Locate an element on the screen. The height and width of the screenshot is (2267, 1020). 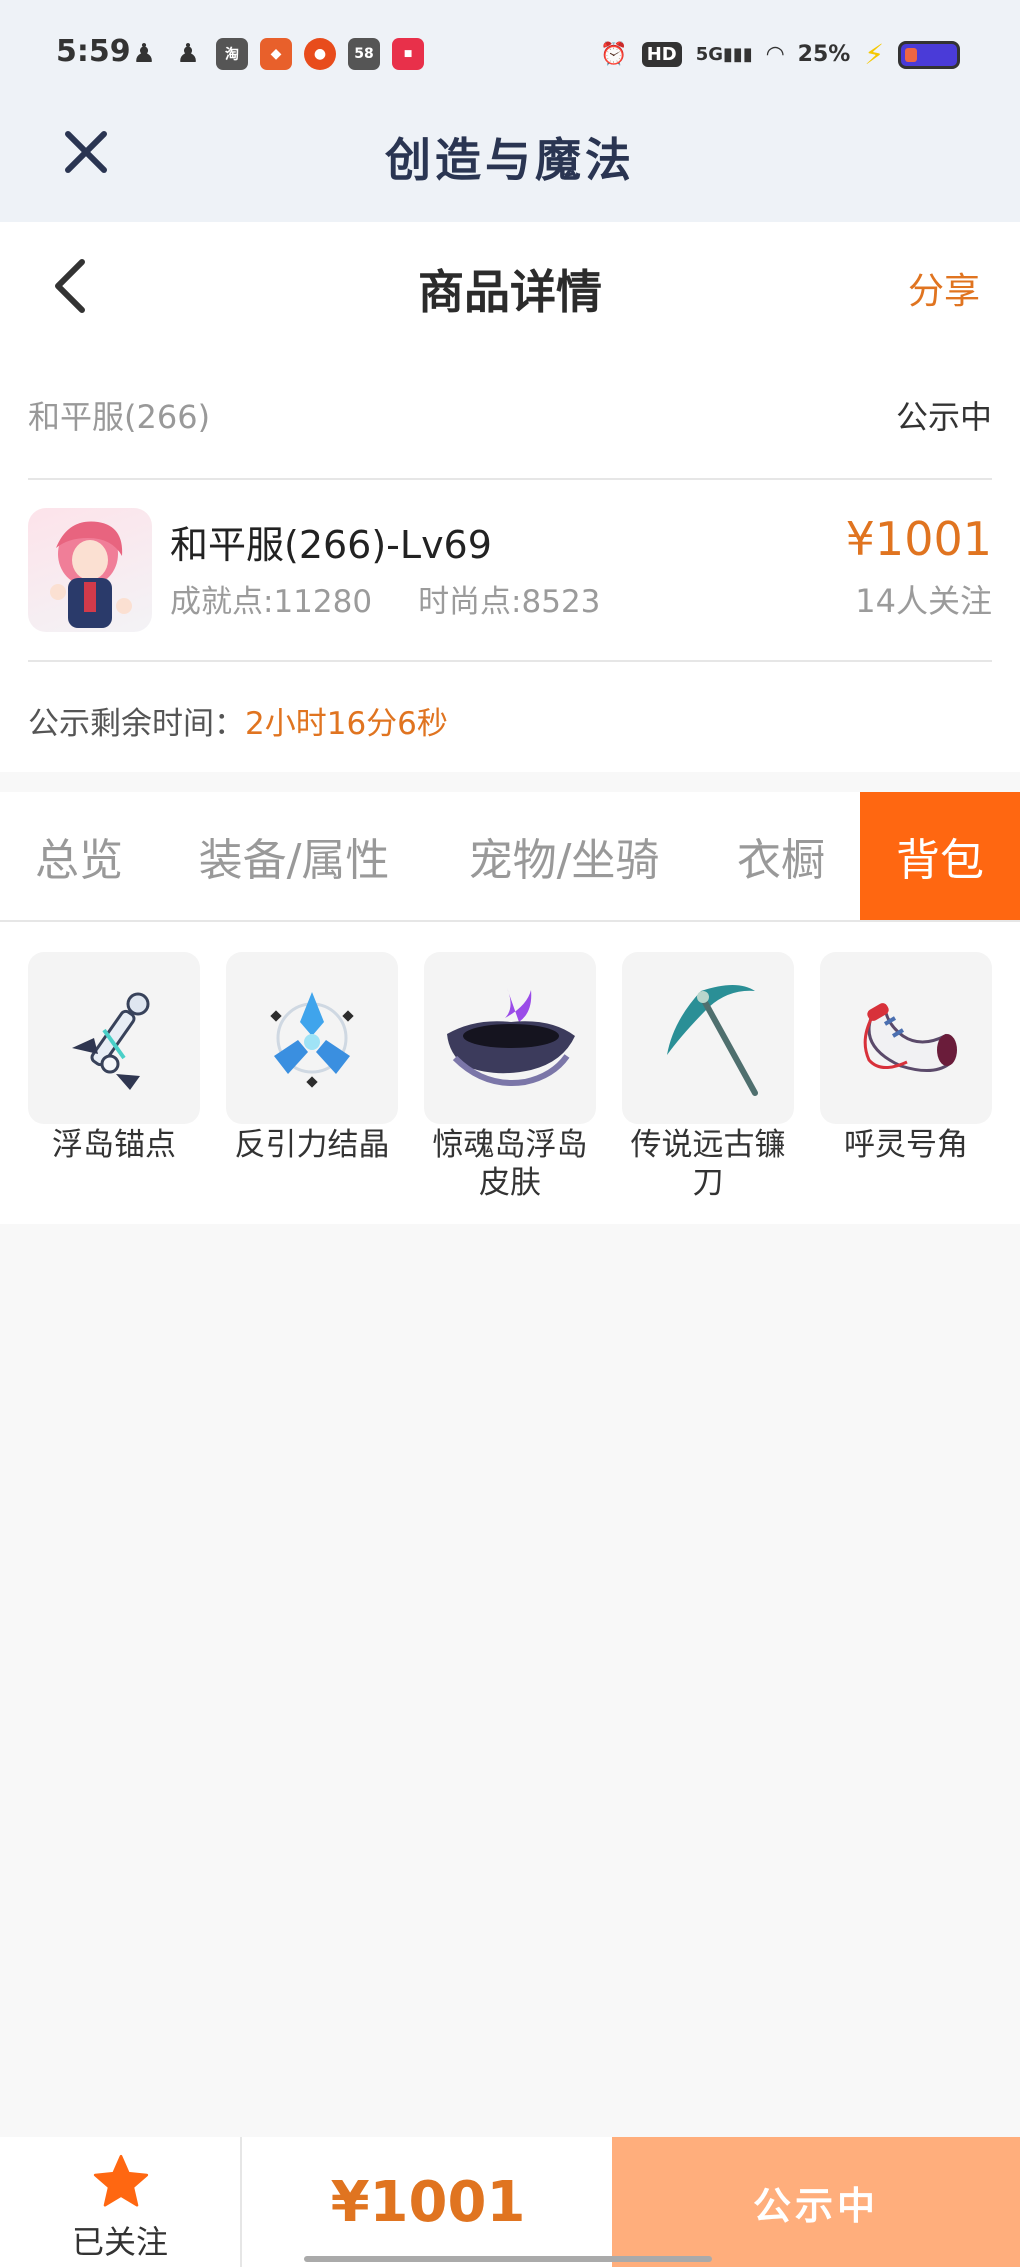
share-button: 分享 is located at coordinates (944, 288).